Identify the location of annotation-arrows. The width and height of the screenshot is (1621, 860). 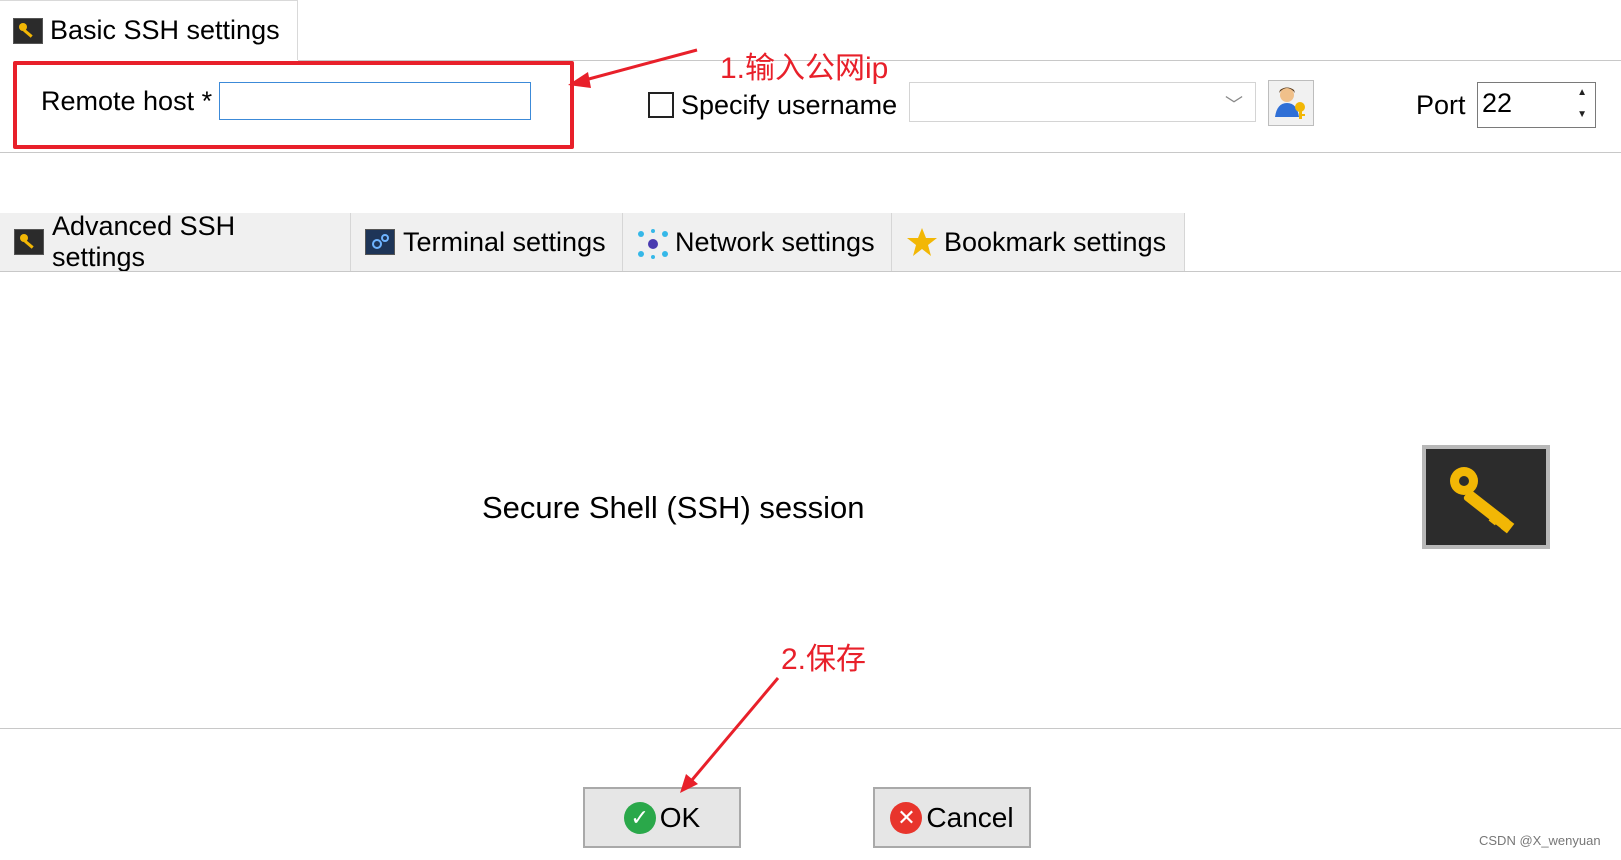
(674, 420).